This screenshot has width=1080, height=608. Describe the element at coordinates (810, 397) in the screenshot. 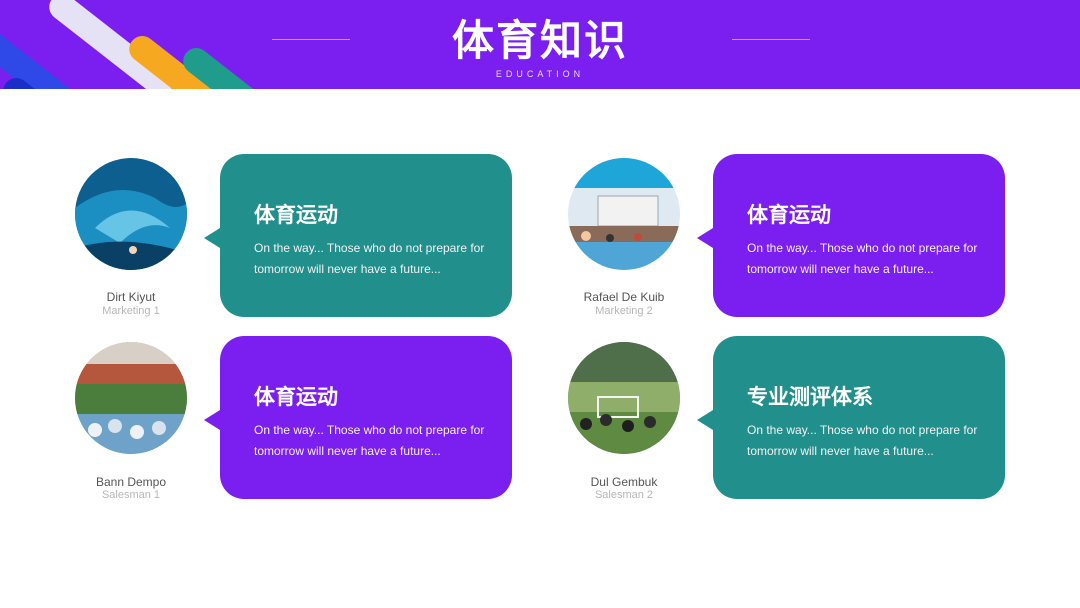

I see `bubble-title: 专业测评体系` at that location.